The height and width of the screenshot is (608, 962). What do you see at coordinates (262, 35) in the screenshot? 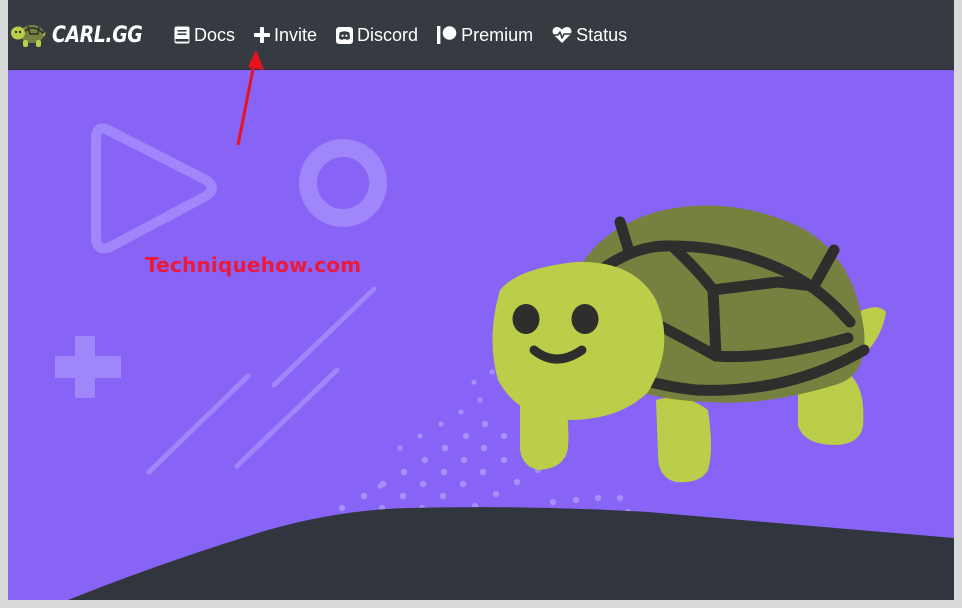
I see `plus-icon` at bounding box center [262, 35].